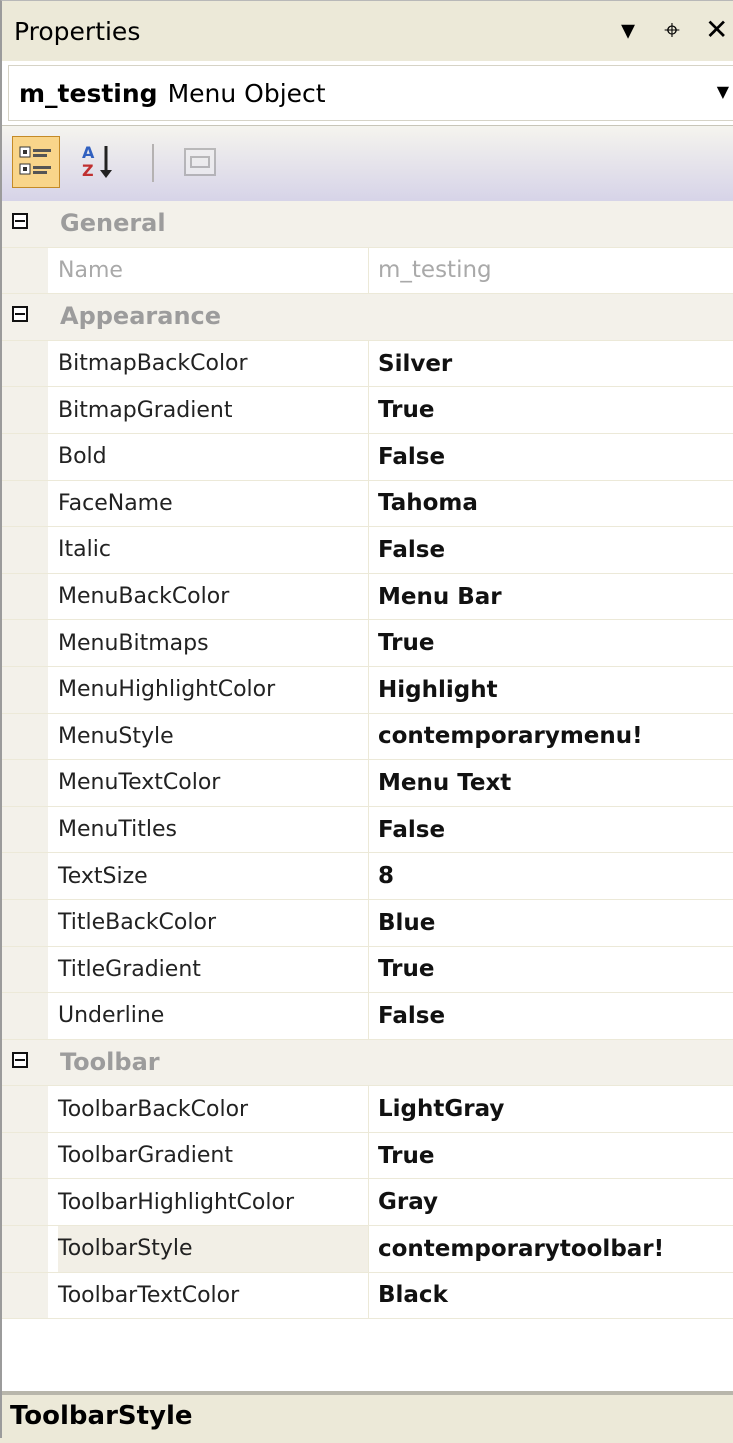 The image size is (733, 1443). I want to click on property-row: MenuBitmaps True, so click(367, 643).